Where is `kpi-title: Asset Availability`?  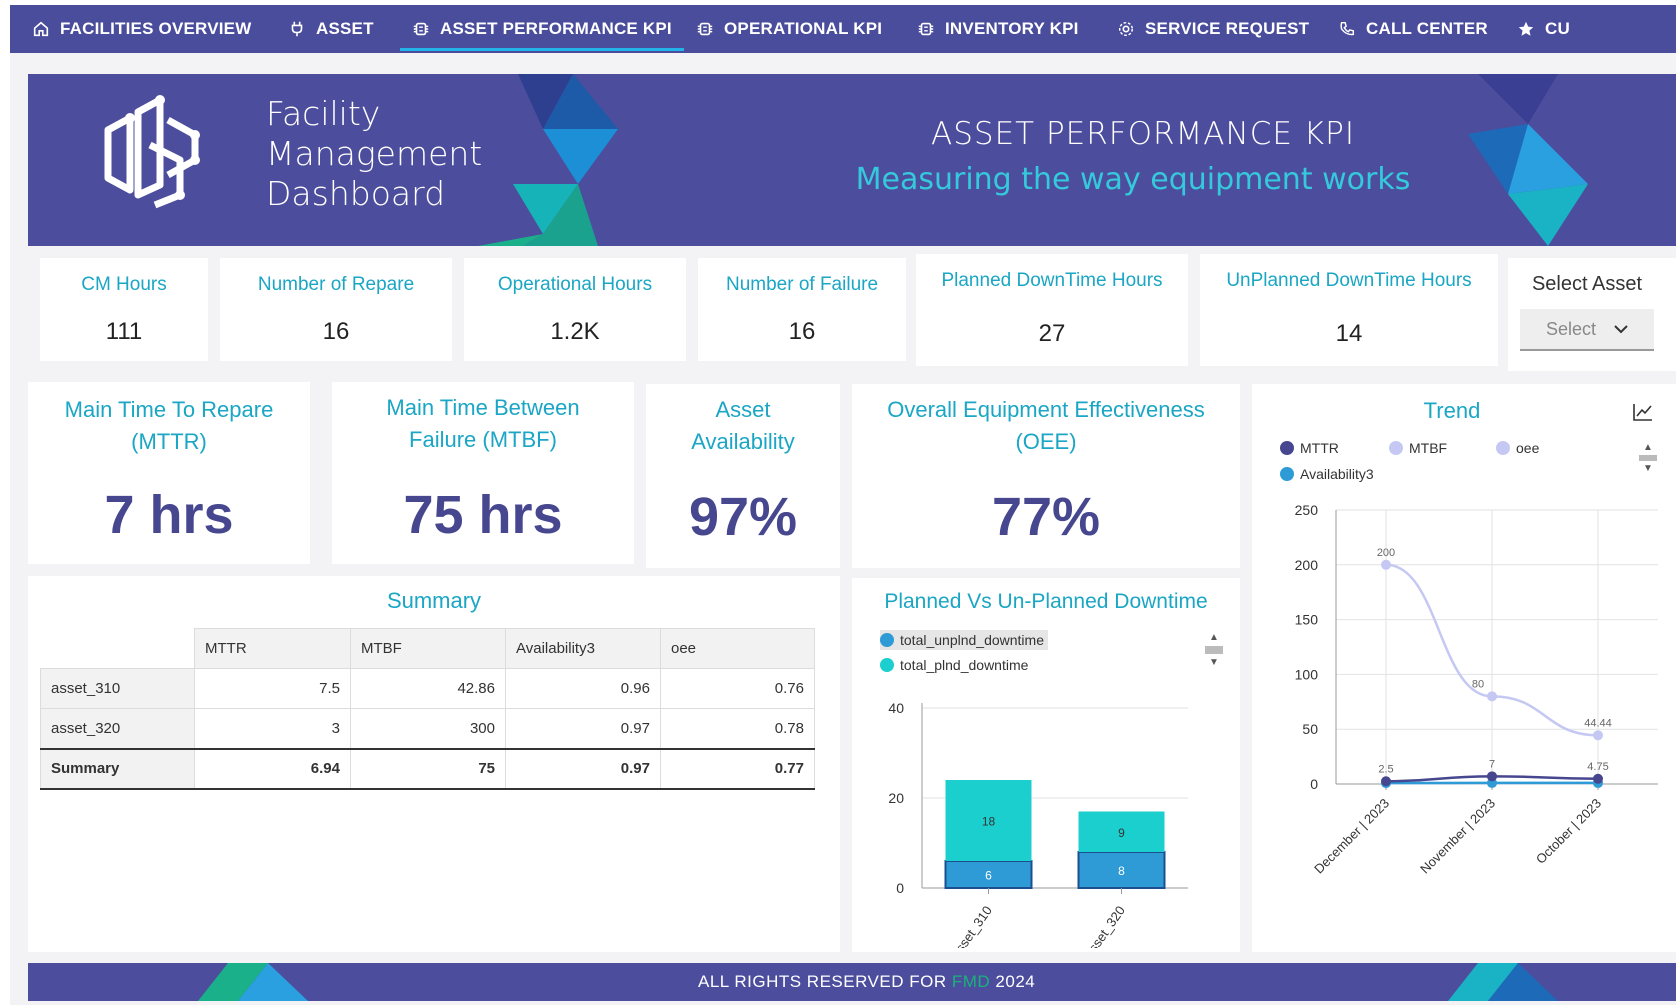
kpi-title: Asset Availability is located at coordinates (743, 426).